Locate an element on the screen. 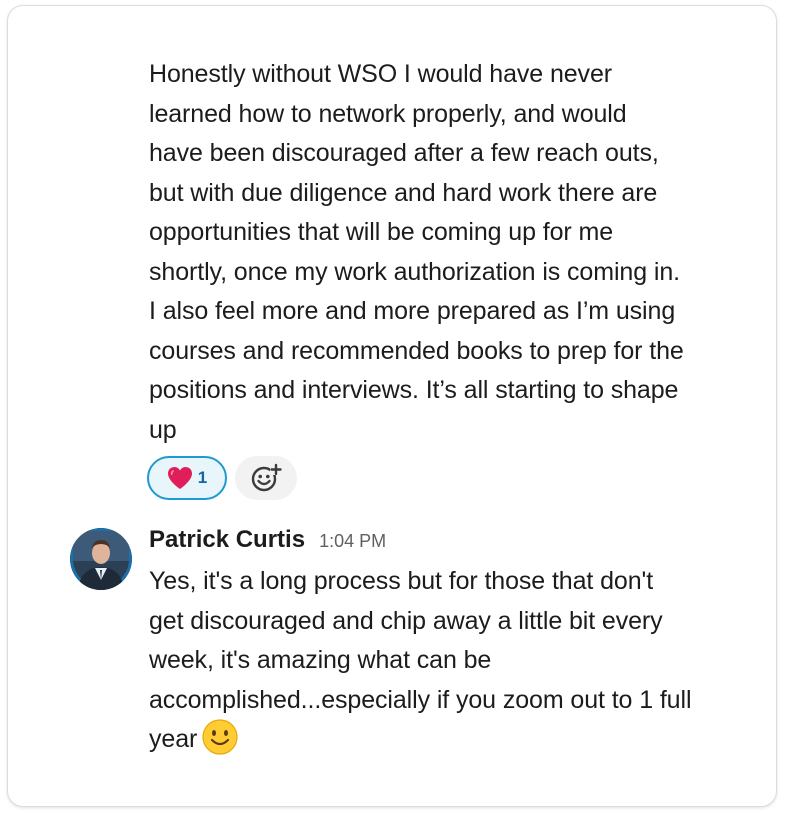  user-photo-icon is located at coordinates (101, 559).